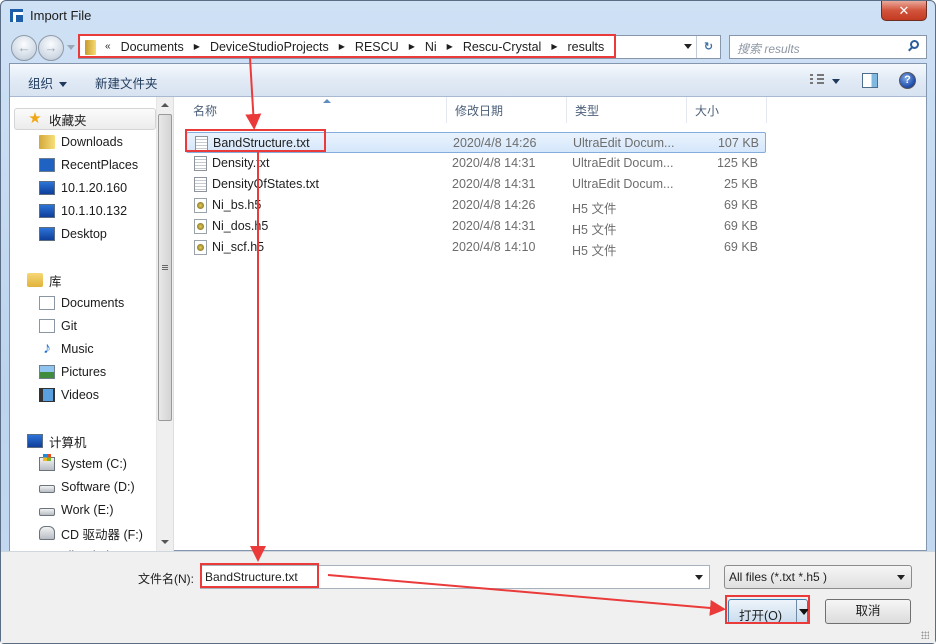  Describe the element at coordinates (502, 47) in the screenshot. I see `breadcrumb-item: Rescu-Crystal` at that location.